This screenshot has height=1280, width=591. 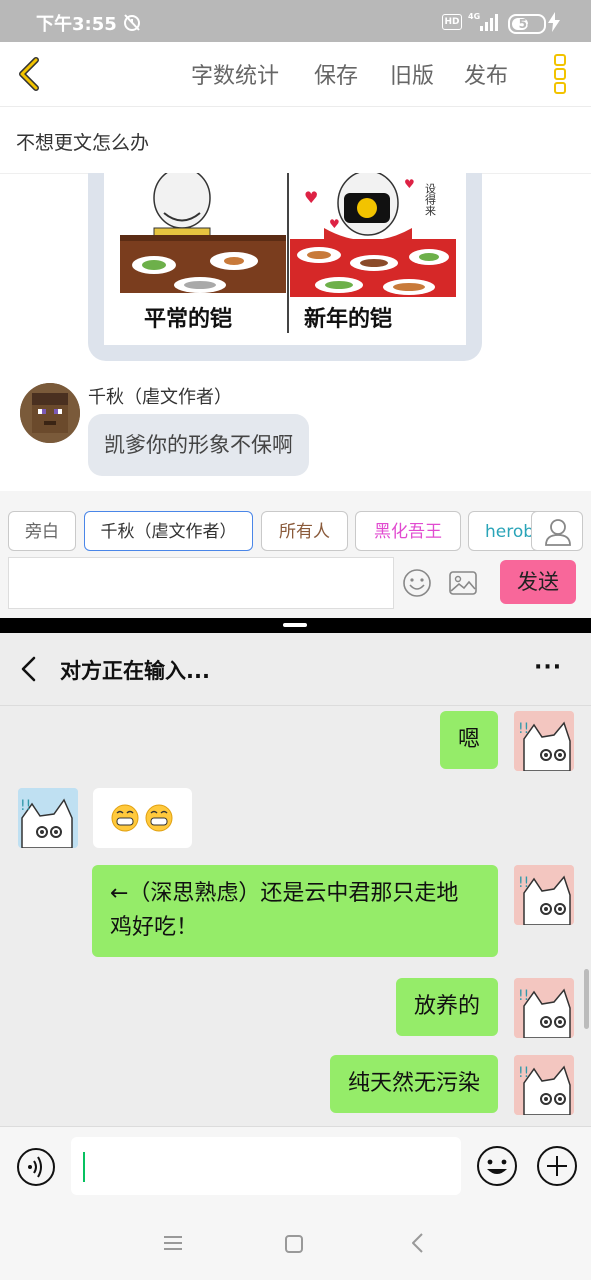 What do you see at coordinates (295, 21) in the screenshot?
I see `status-bar: 下午3:55 HD 4G 54` at bounding box center [295, 21].